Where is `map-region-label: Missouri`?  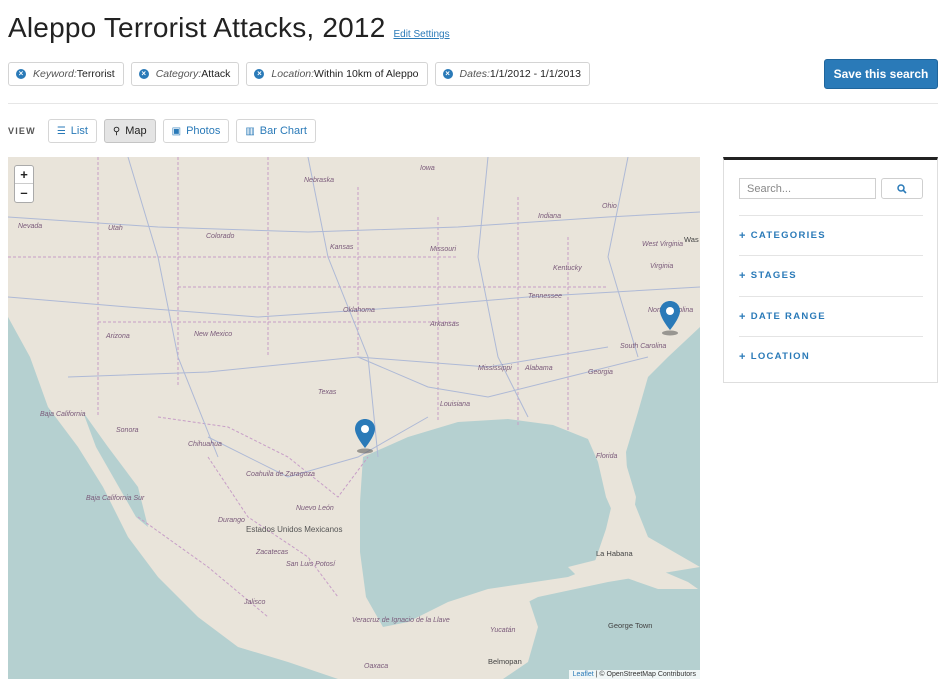
map-region-label: Missouri is located at coordinates (443, 249).